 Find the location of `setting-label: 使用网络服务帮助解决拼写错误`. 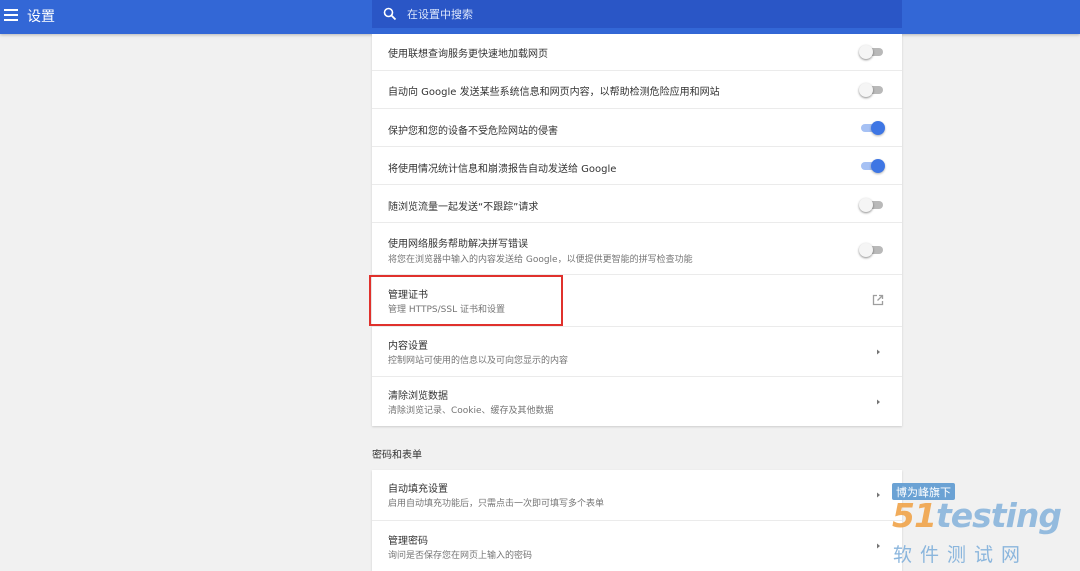

setting-label: 使用网络服务帮助解决拼写错误 is located at coordinates (458, 244).